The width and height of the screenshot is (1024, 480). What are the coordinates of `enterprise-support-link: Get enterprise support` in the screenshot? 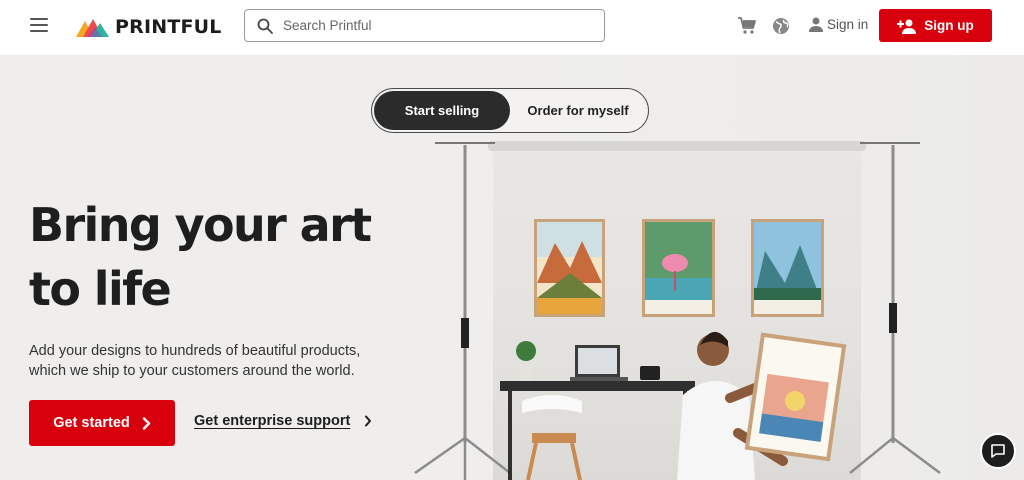 It's located at (283, 421).